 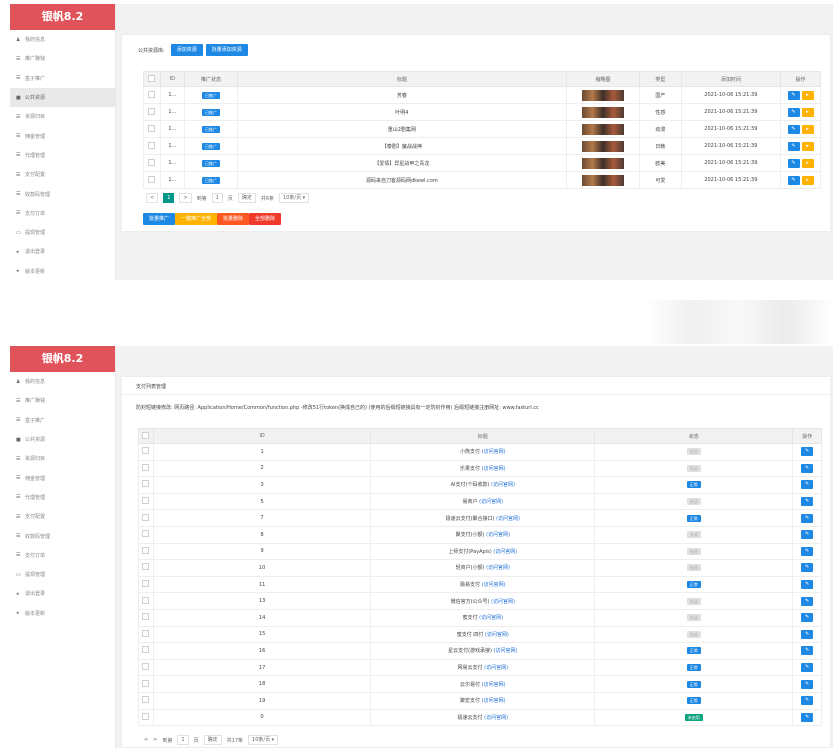 I want to click on sidebar-item: ☰ 收款码管理, so click(x=62, y=193).